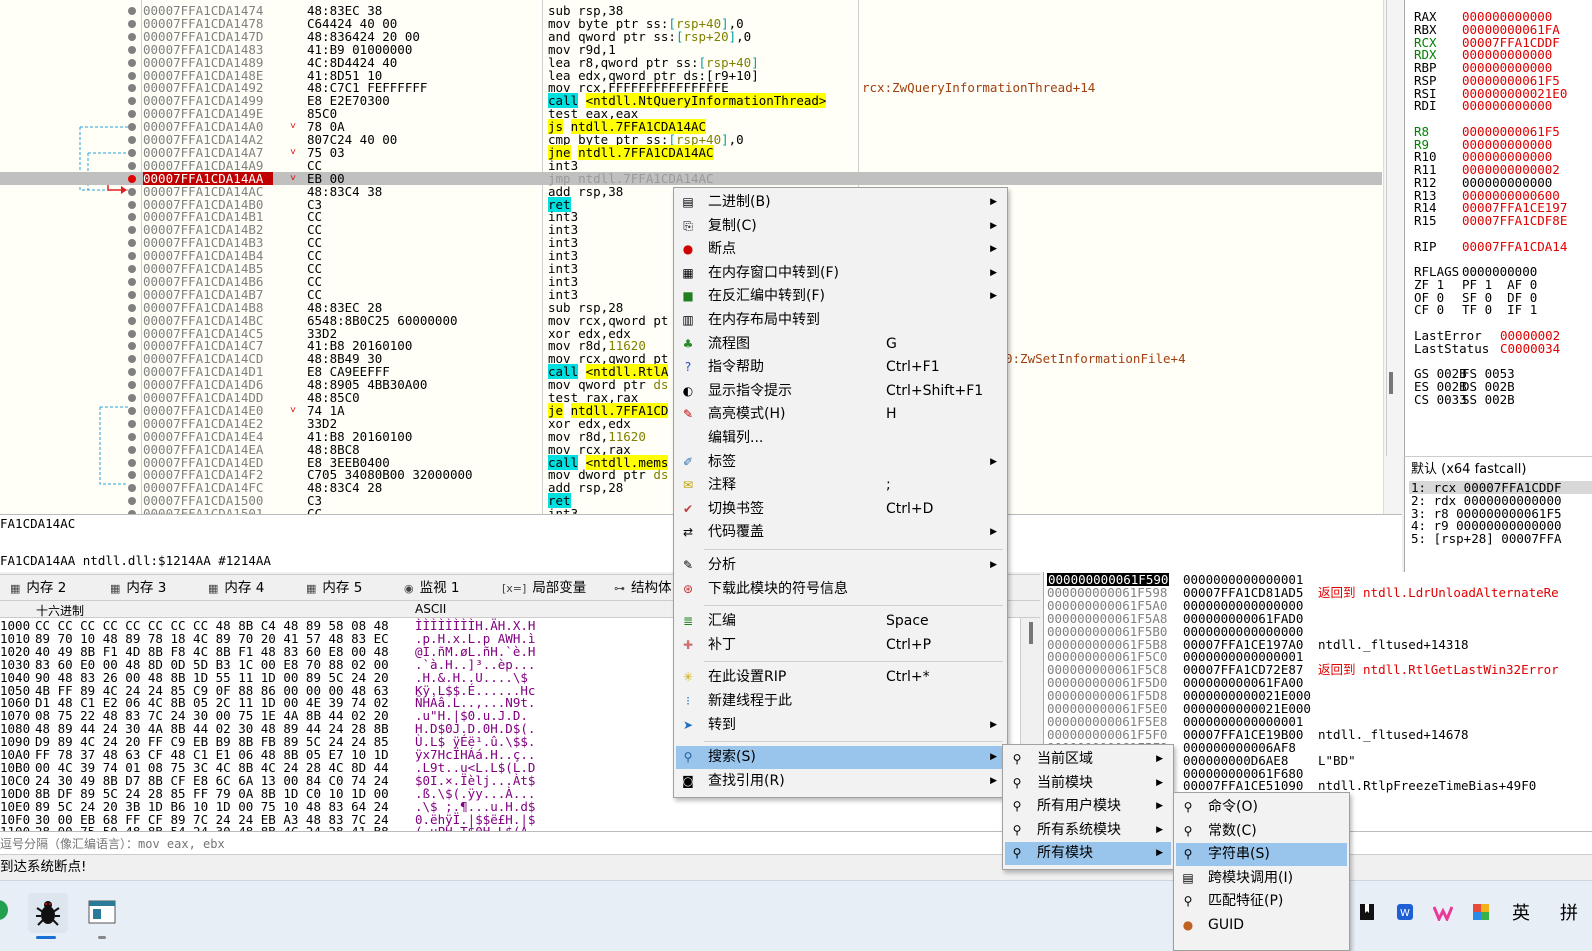 This screenshot has width=1592, height=951. Describe the element at coordinates (840, 677) in the screenshot. I see `menu-item-19: ✳ 在此设置RIP Ctrl+*` at that location.